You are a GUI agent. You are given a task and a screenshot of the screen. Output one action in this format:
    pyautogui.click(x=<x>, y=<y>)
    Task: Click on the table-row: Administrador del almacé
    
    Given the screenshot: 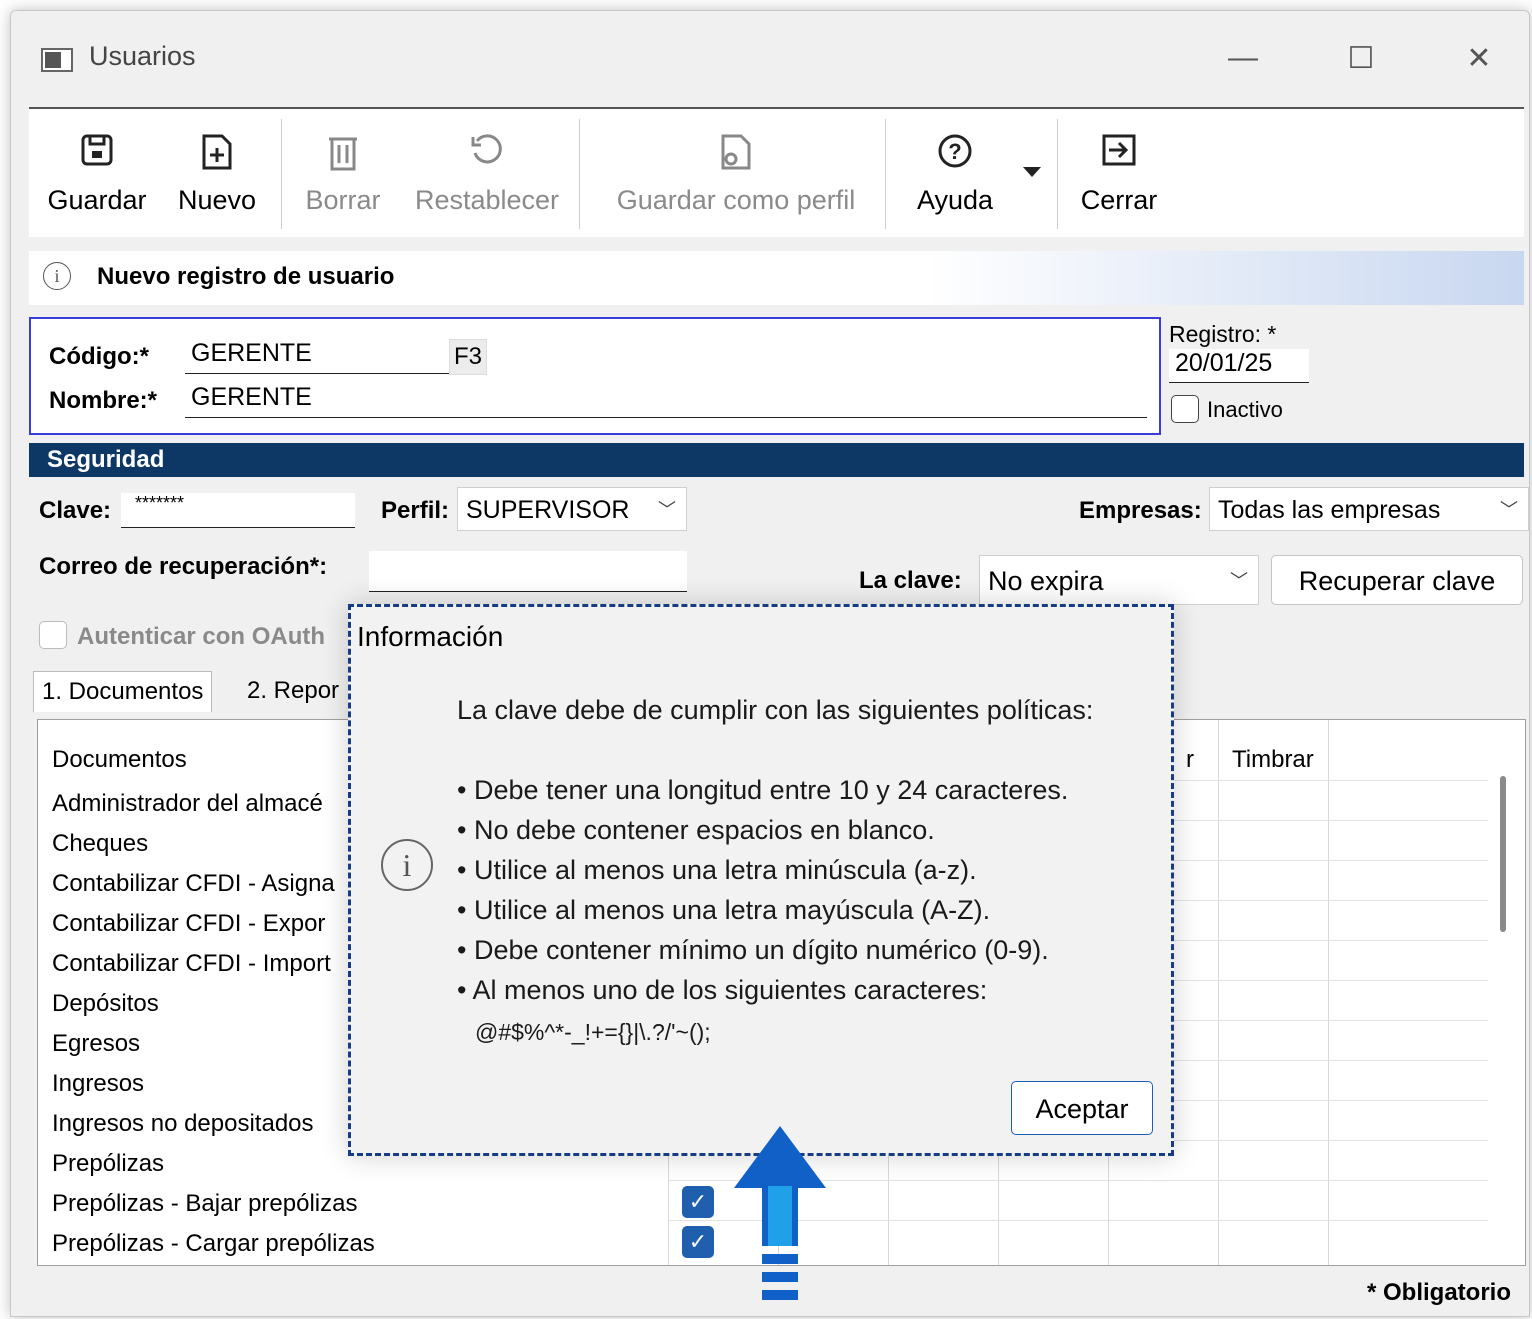 What is the action you would take?
    pyautogui.click(x=187, y=804)
    